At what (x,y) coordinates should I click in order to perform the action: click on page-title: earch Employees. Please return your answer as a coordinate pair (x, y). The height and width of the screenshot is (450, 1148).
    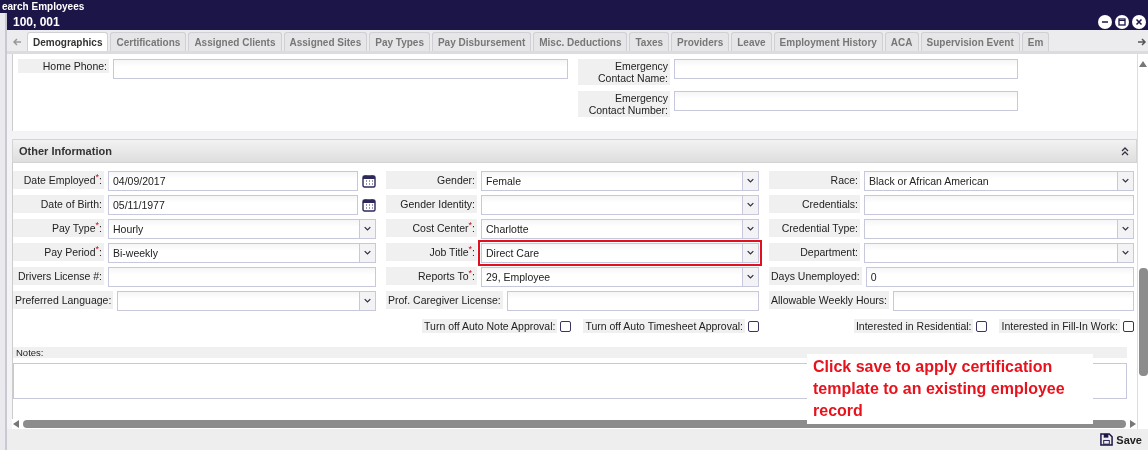
    Looking at the image, I should click on (43, 6).